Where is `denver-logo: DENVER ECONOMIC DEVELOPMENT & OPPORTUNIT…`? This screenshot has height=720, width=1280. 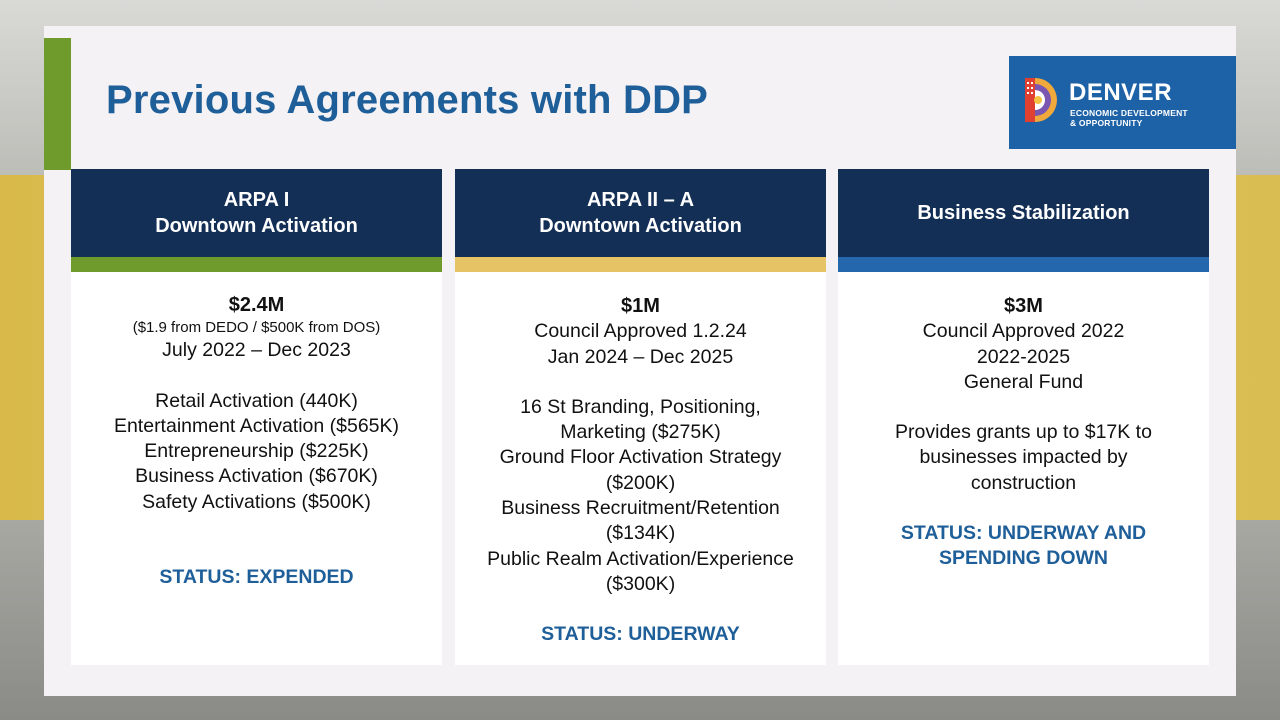 denver-logo: DENVER ECONOMIC DEVELOPMENT & OPPORTUNIT… is located at coordinates (1122, 102).